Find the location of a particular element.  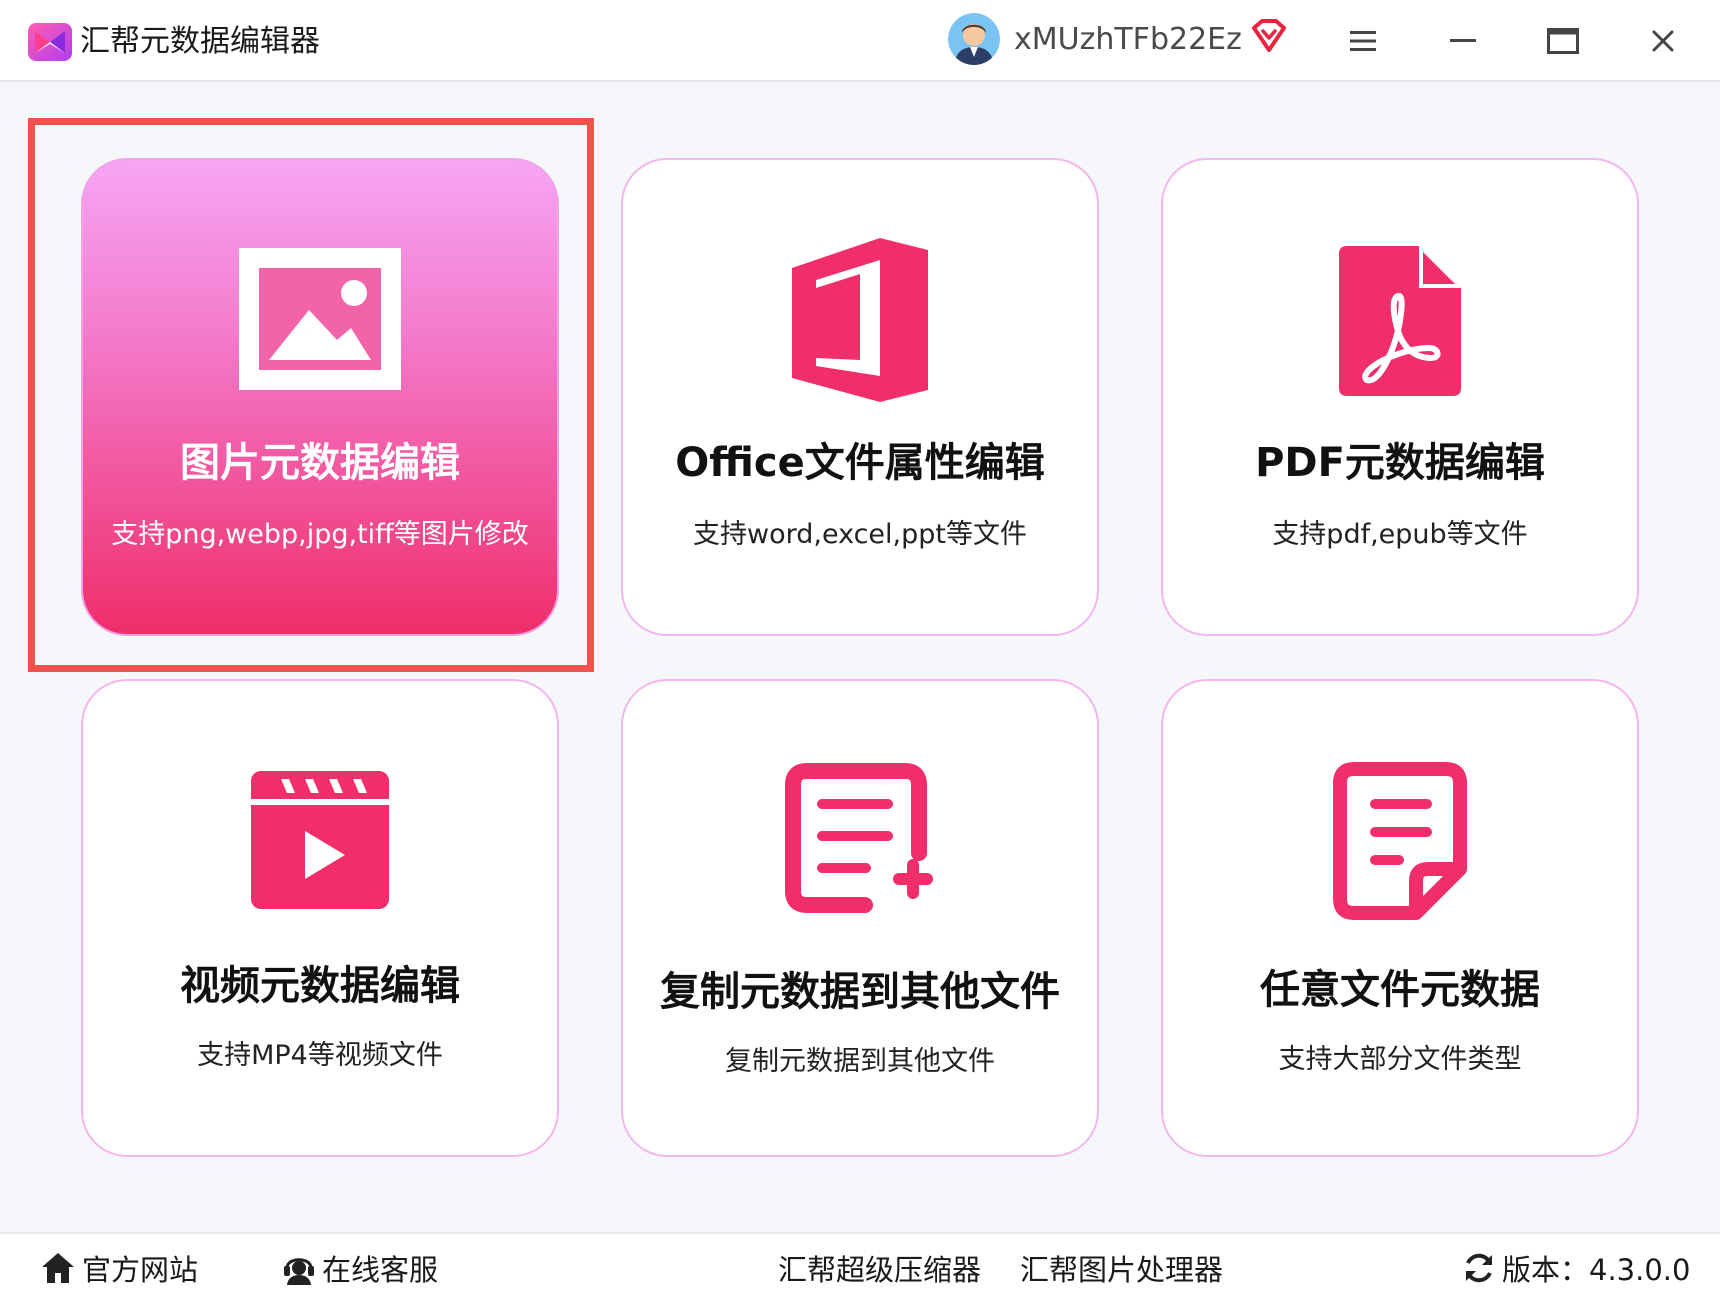

app-logo-icon is located at coordinates (50, 42).